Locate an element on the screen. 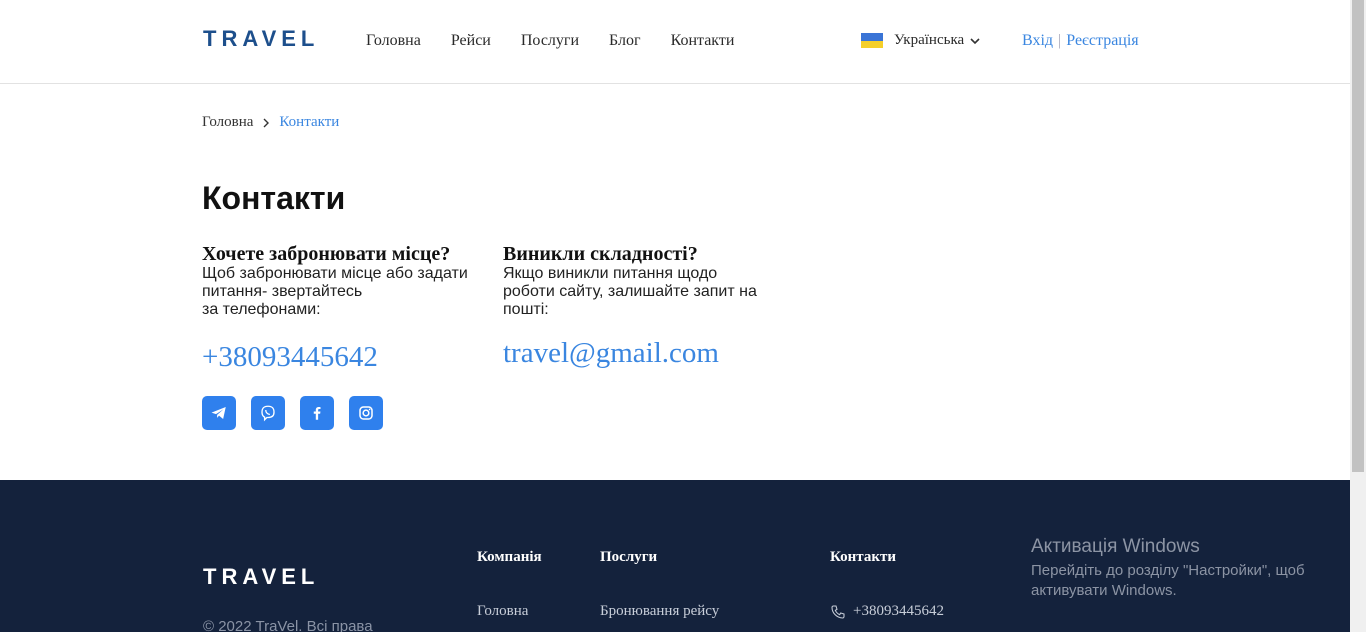 The image size is (1366, 632). footer-link-home-label: Головна is located at coordinates (503, 611).